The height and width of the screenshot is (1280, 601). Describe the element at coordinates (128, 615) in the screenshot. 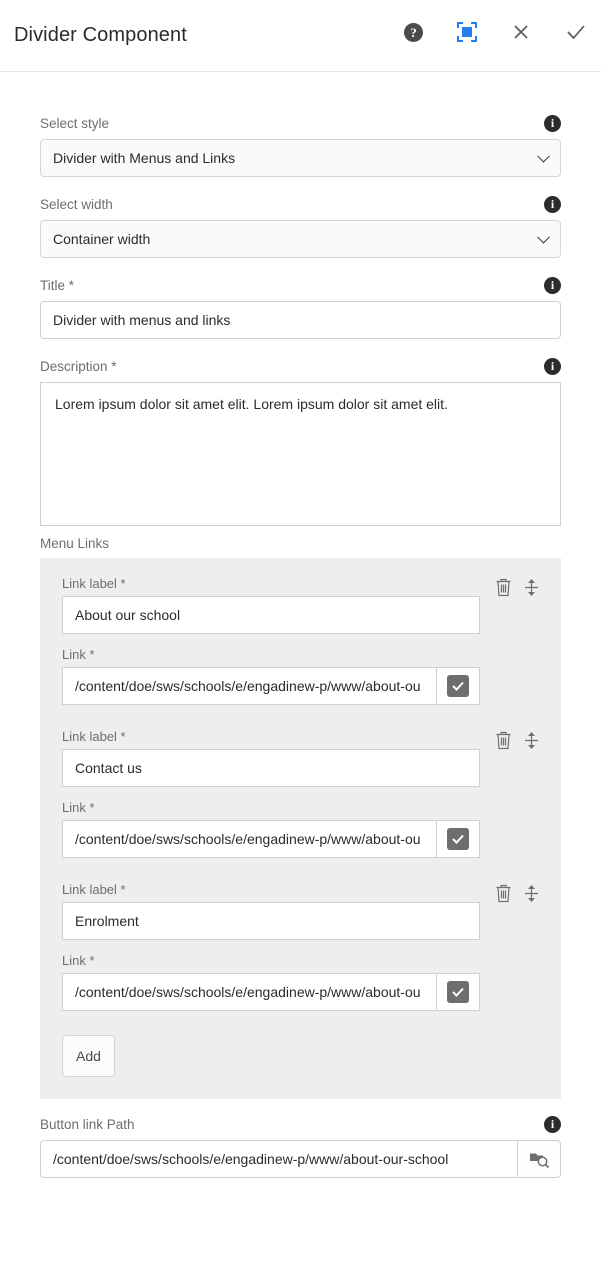

I see `link-label-value: About our school` at that location.